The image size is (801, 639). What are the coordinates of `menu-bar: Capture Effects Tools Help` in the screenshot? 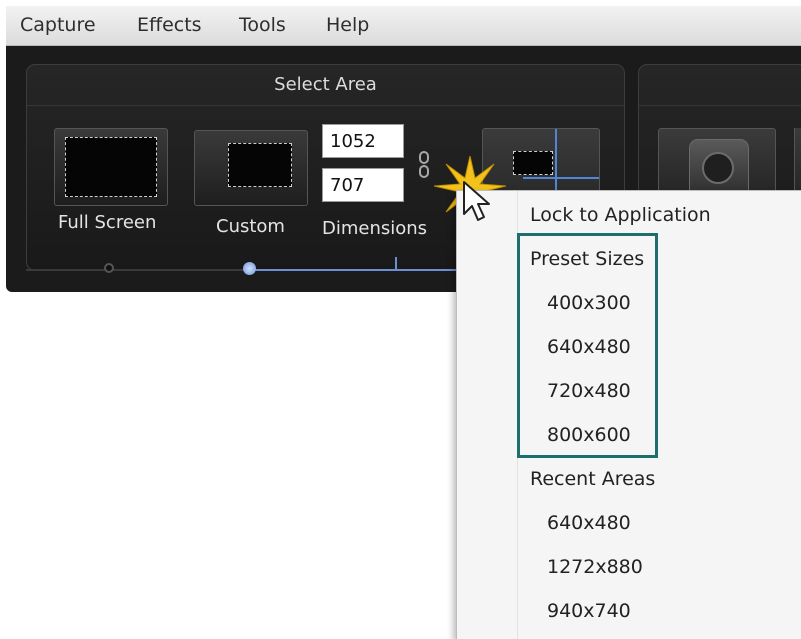 It's located at (403, 26).